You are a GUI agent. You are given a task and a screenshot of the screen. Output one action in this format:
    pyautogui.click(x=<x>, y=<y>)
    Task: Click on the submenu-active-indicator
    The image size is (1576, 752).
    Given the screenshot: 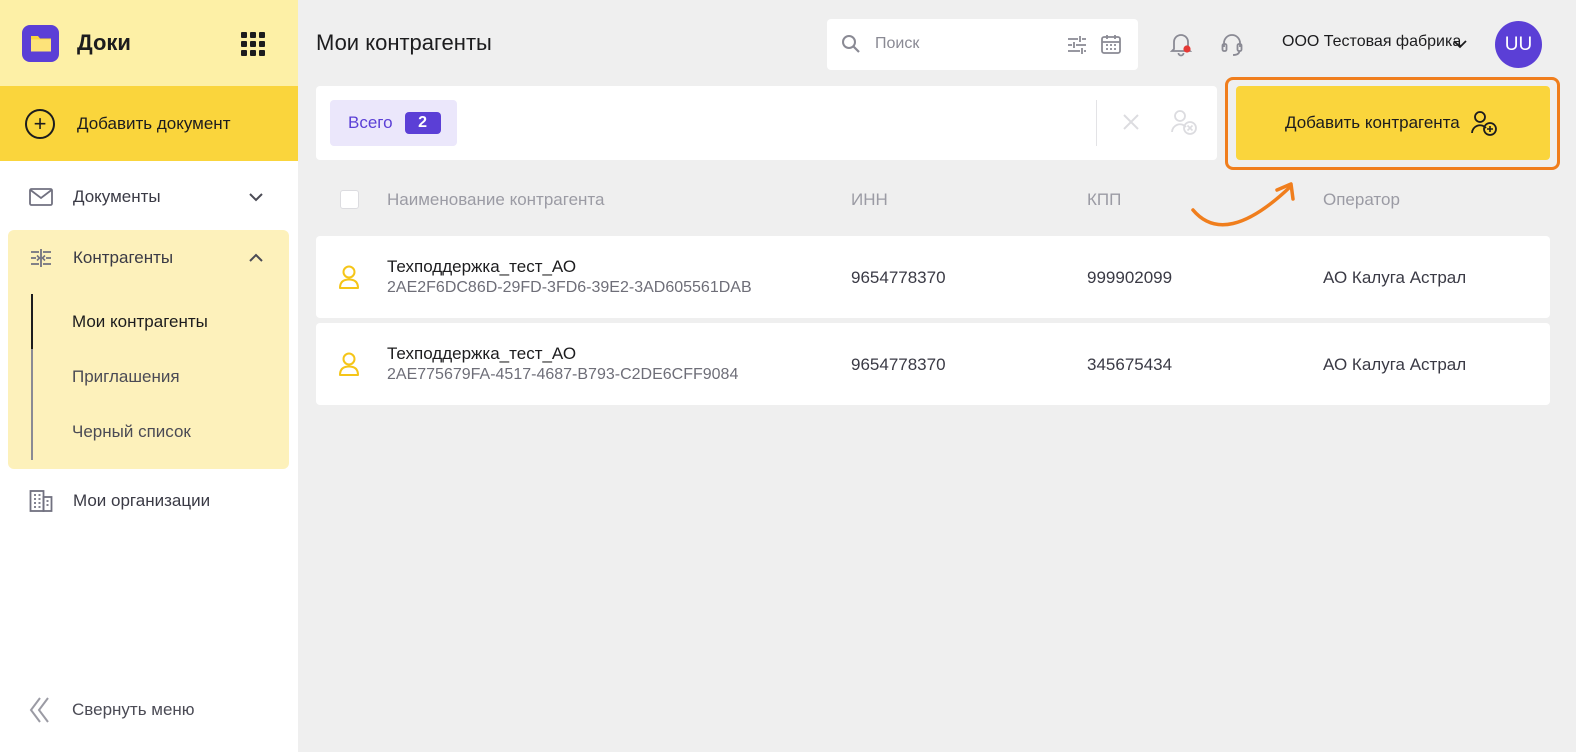 What is the action you would take?
    pyautogui.click(x=32, y=321)
    